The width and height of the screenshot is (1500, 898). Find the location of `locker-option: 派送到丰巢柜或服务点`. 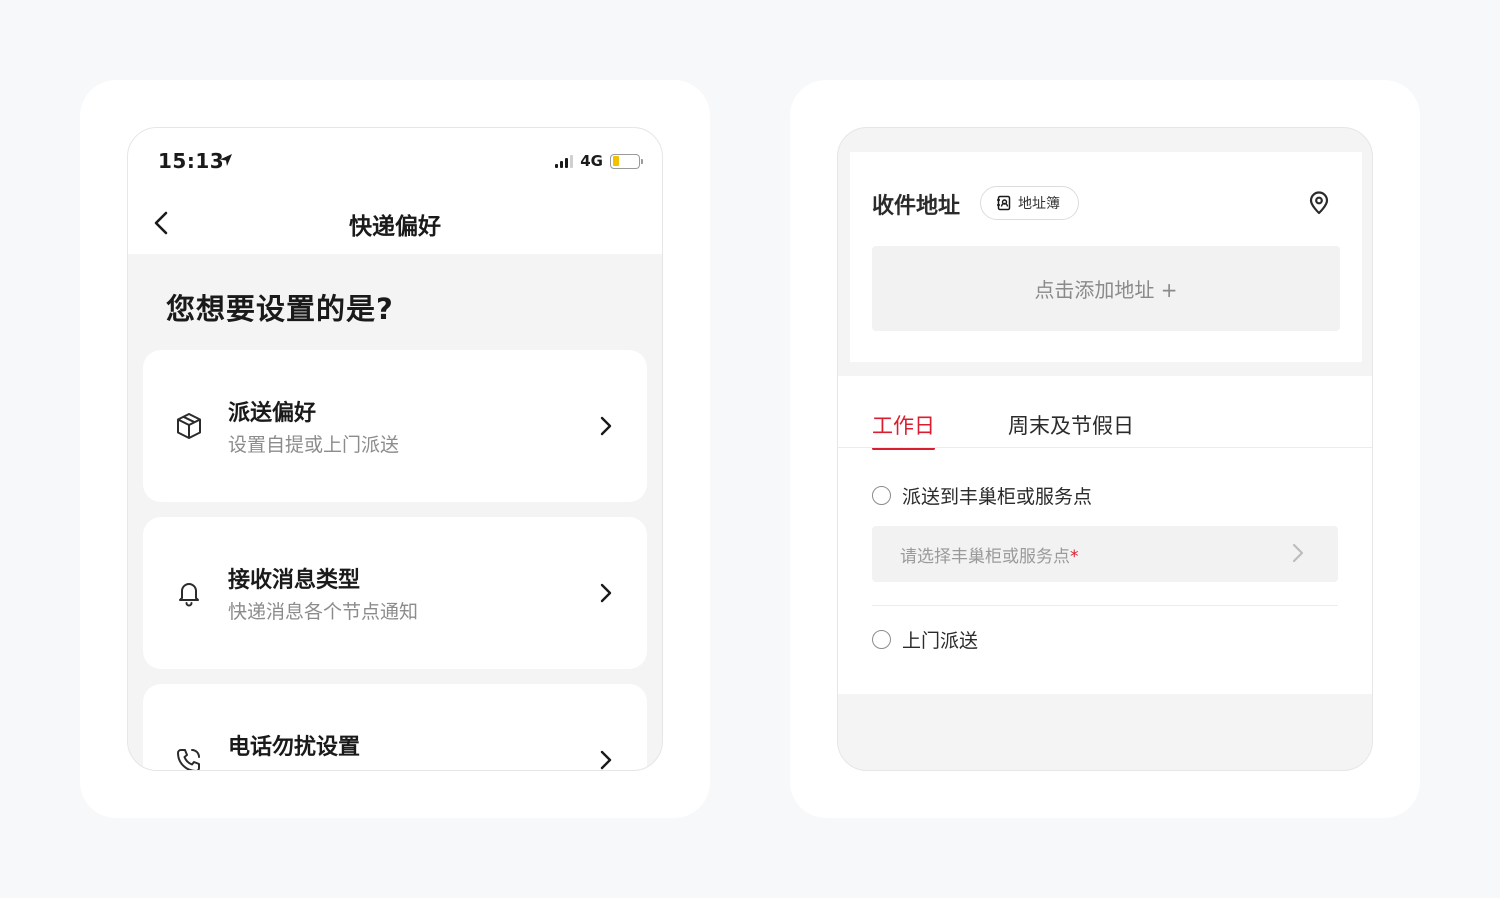

locker-option: 派送到丰巢柜或服务点 is located at coordinates (982, 495).